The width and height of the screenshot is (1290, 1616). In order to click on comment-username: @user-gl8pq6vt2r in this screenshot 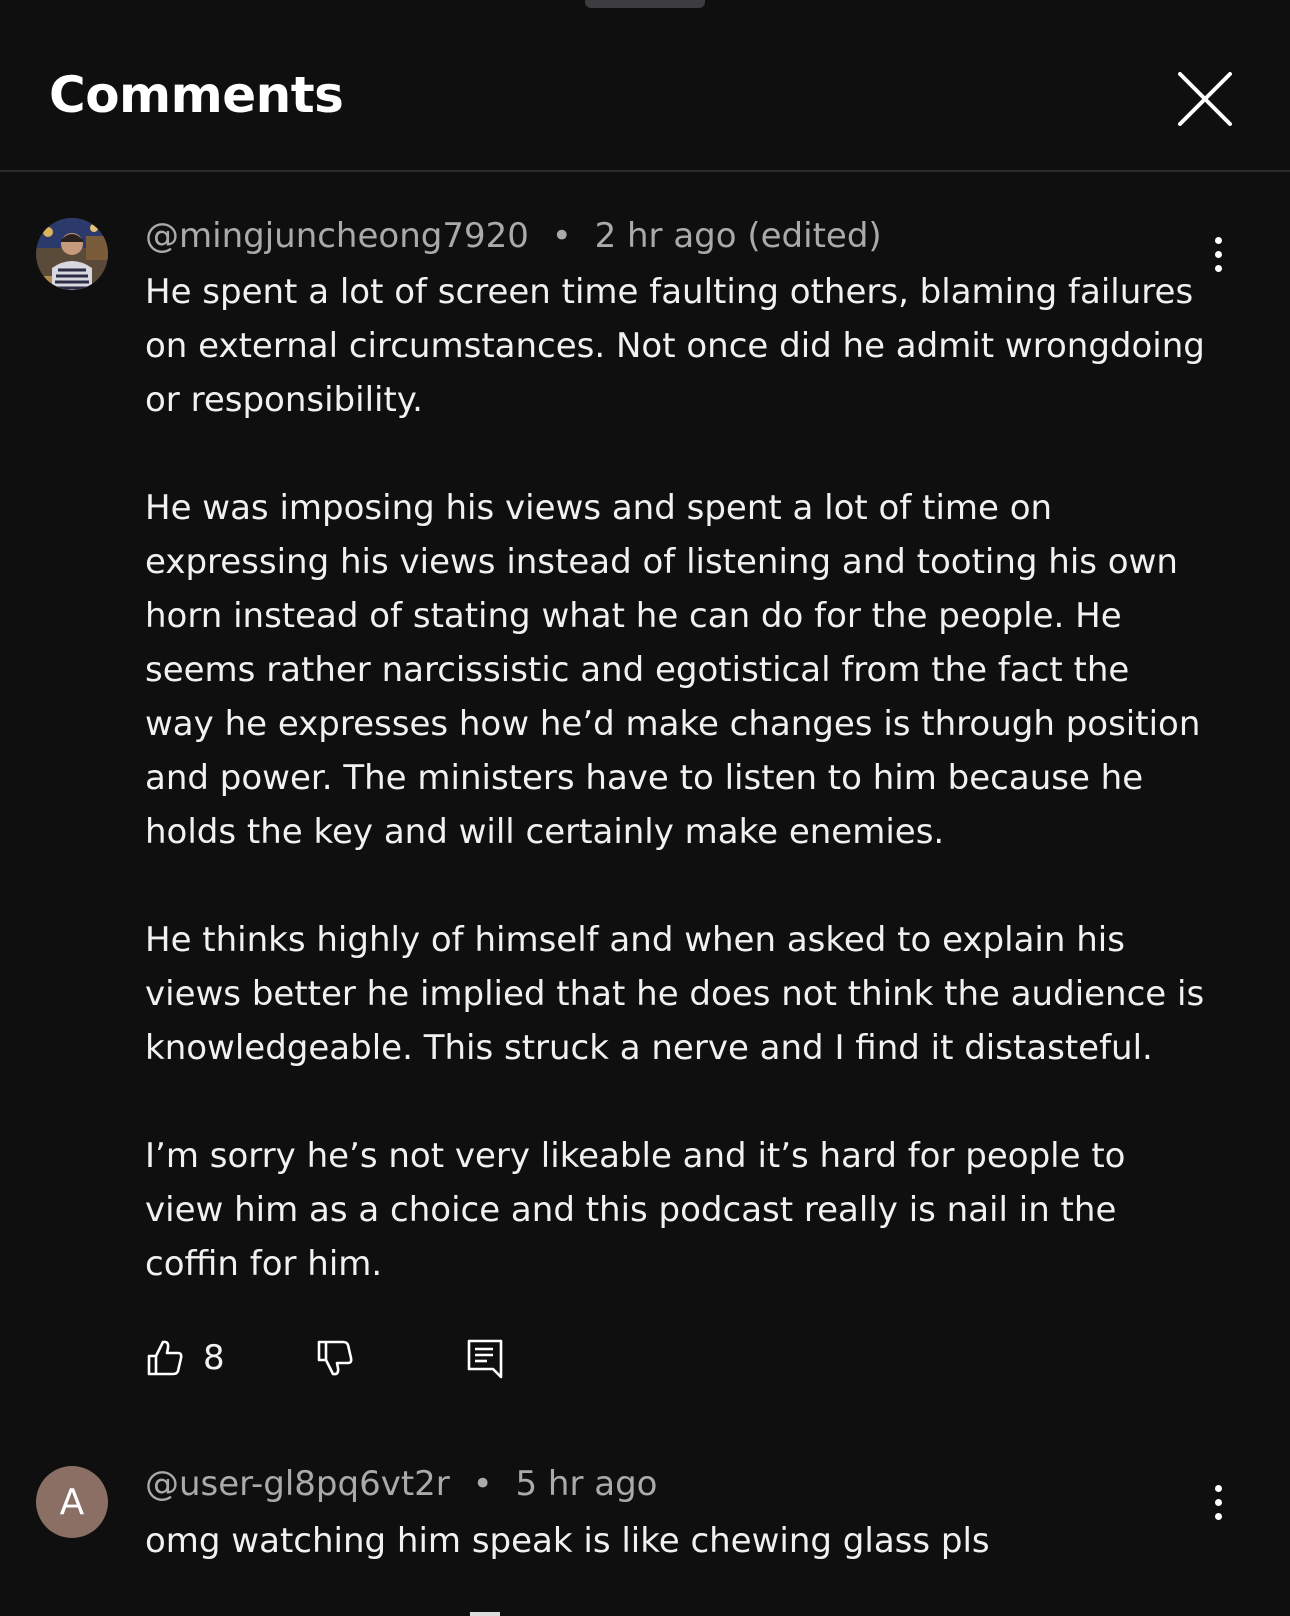, I will do `click(297, 1484)`.